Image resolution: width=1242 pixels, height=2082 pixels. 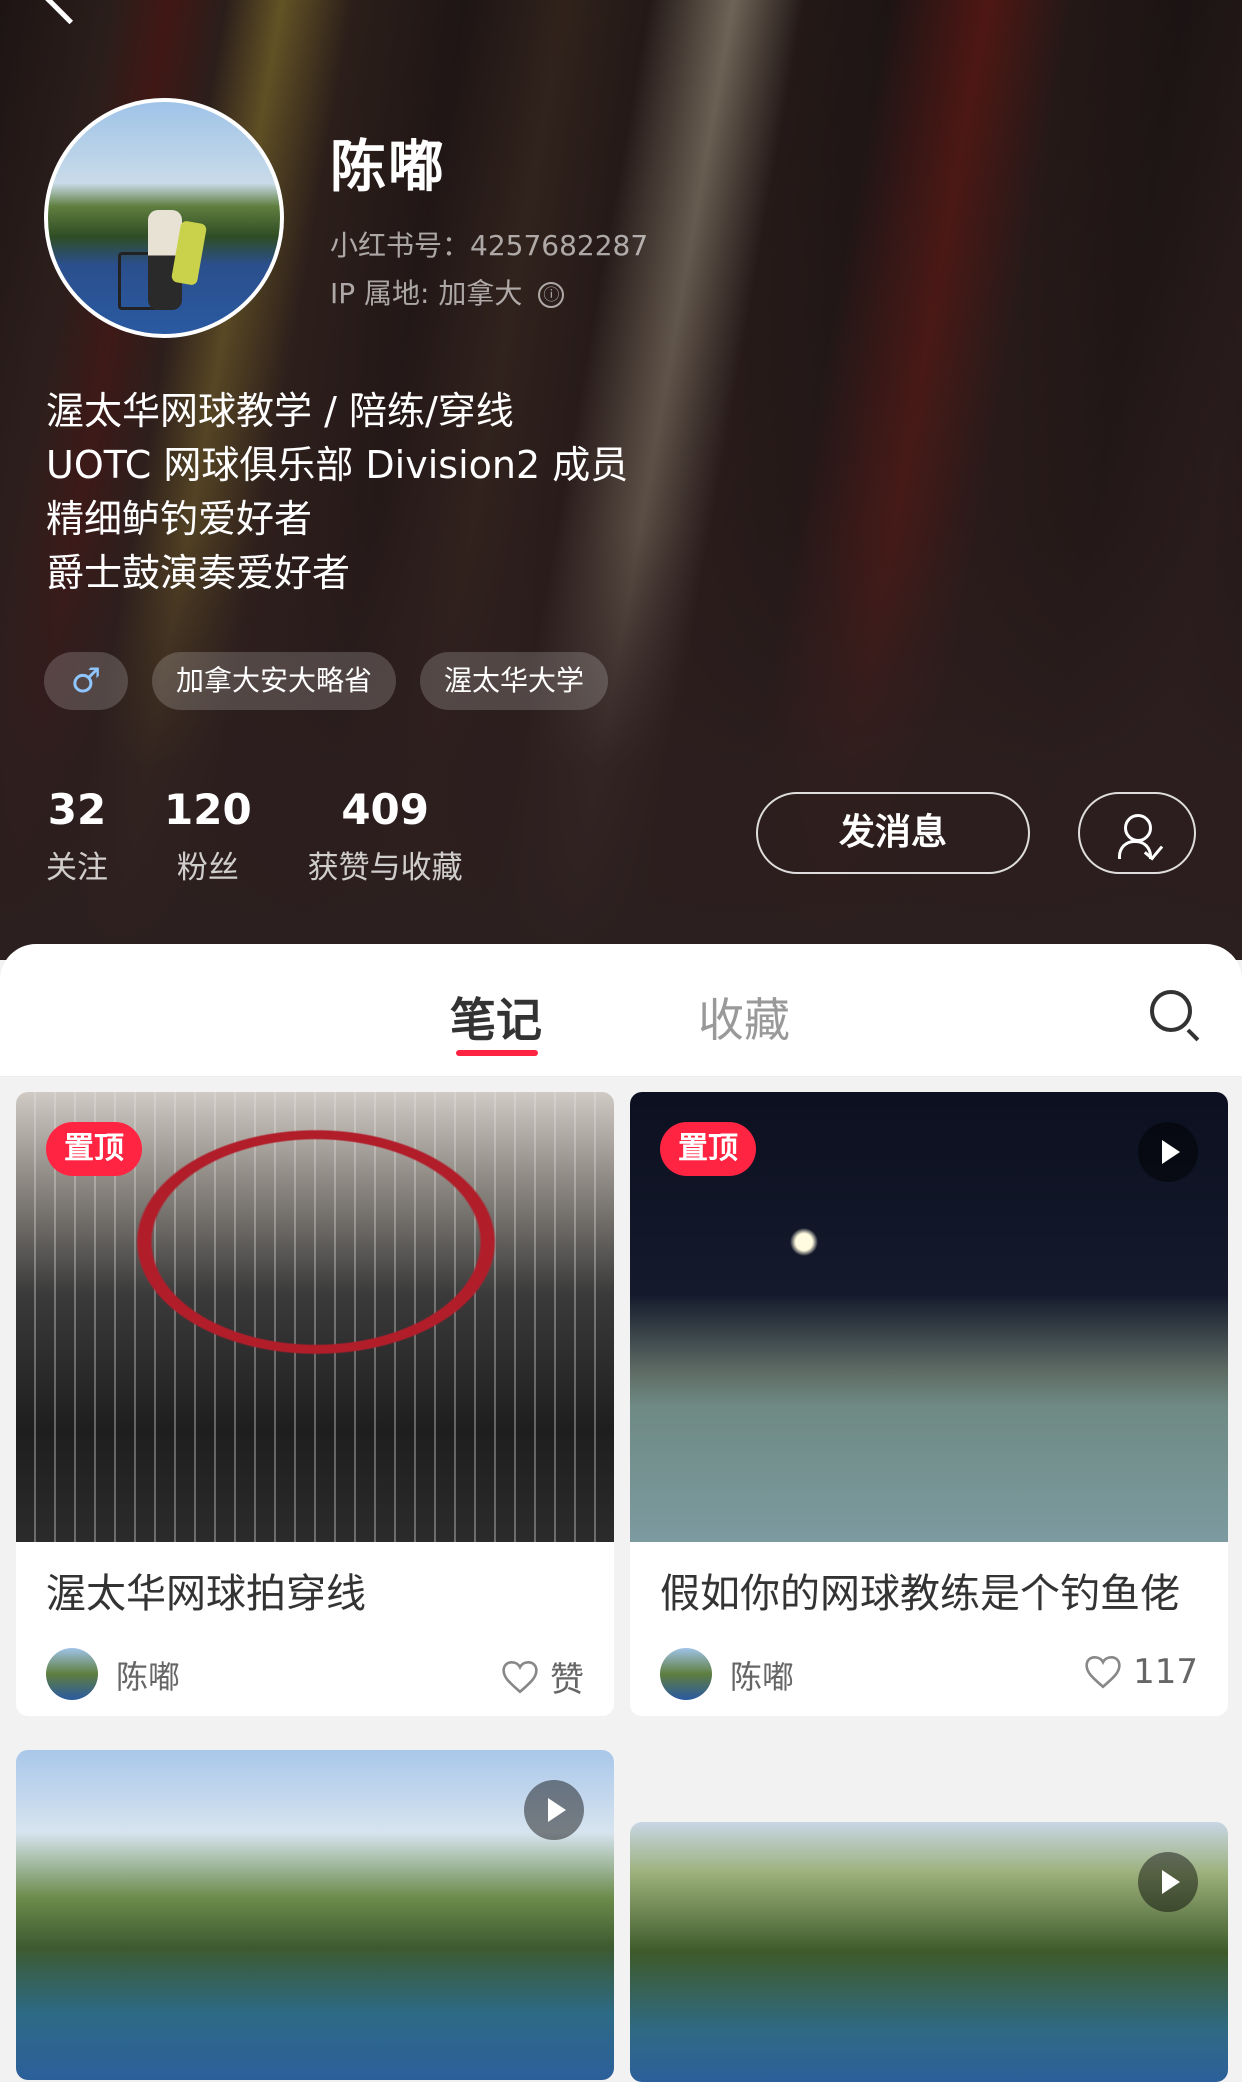 What do you see at coordinates (744, 1017) in the screenshot?
I see `tab-collections: 收藏` at bounding box center [744, 1017].